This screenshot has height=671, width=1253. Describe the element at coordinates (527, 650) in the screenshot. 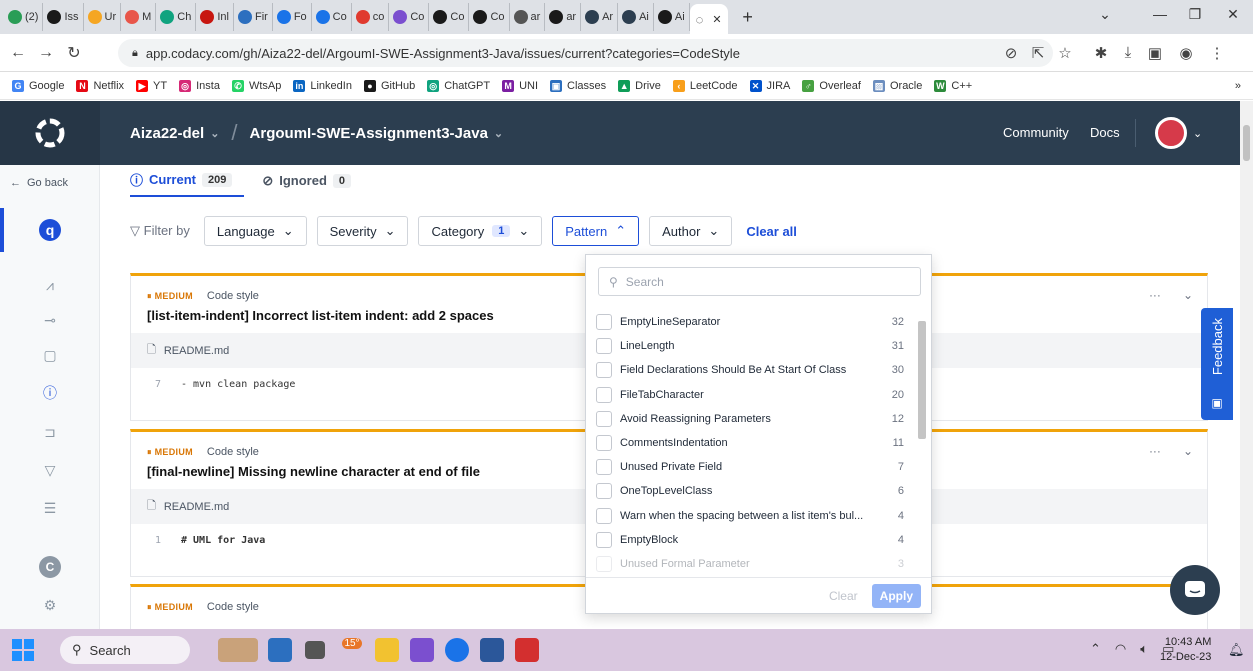

I see `acrobat-icon` at that location.